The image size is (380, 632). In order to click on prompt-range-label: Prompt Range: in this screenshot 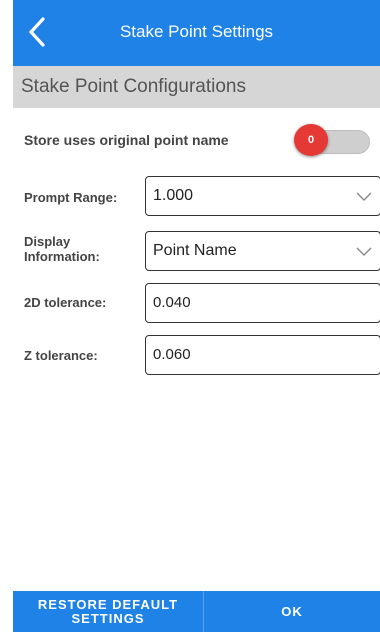, I will do `click(71, 197)`.